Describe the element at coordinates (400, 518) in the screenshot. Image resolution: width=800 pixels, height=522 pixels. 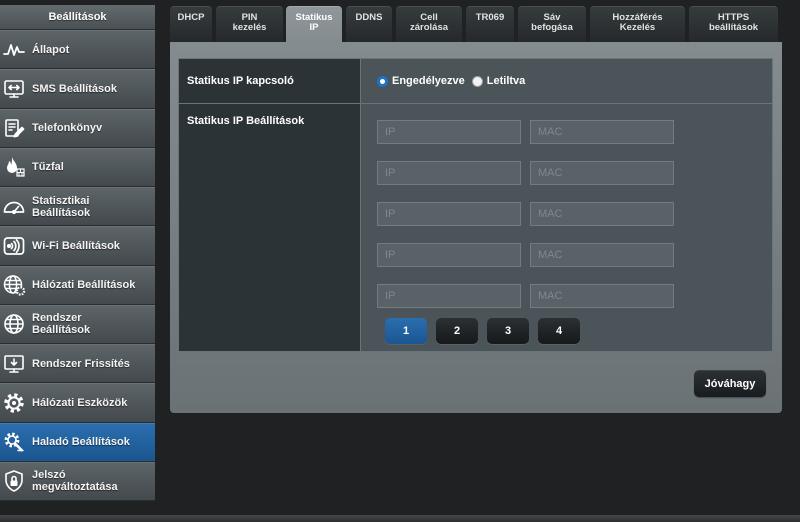
I see `page-bottom-edge` at that location.